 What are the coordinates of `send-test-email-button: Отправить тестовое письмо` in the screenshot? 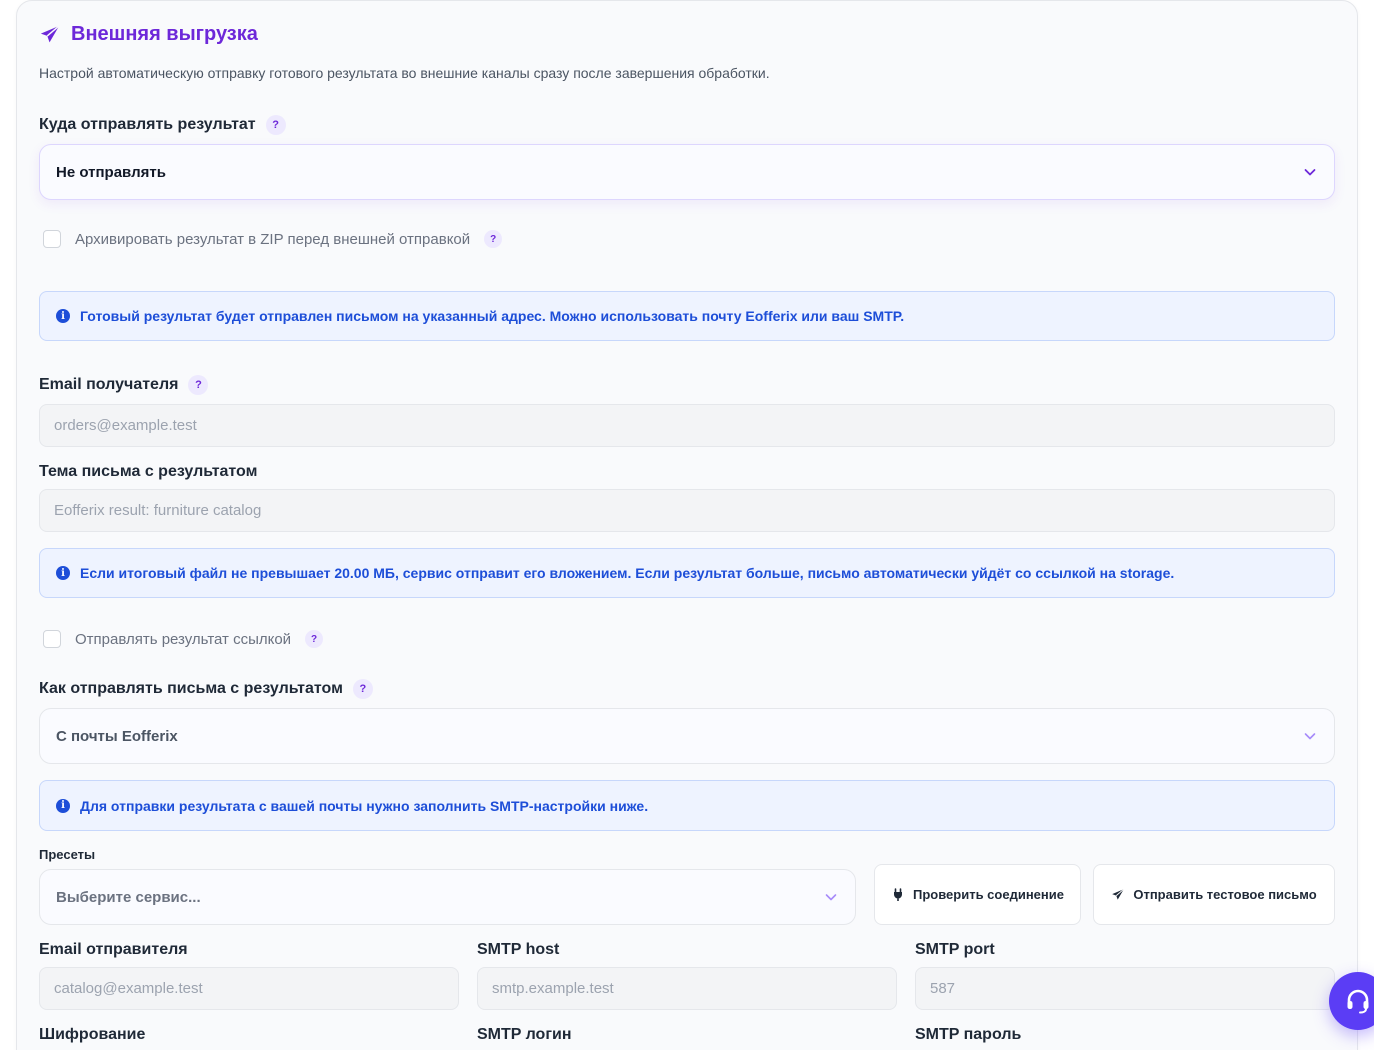 It's located at (1214, 894).